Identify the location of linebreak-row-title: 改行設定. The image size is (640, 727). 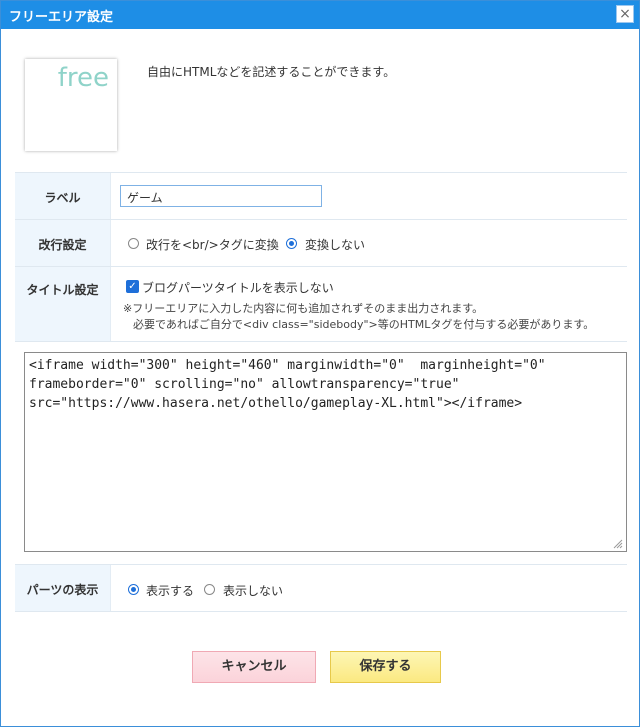
(62, 245).